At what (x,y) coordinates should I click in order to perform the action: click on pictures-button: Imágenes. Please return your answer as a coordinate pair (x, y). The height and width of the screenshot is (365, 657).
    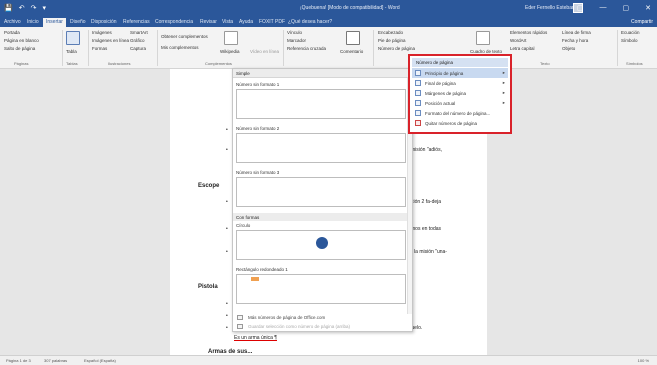
    Looking at the image, I should click on (102, 32).